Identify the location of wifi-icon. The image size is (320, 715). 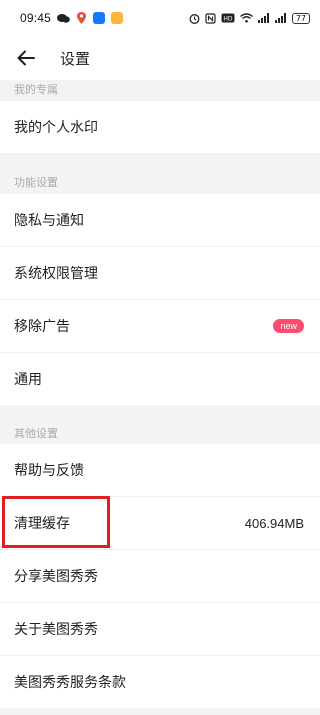
(246, 18).